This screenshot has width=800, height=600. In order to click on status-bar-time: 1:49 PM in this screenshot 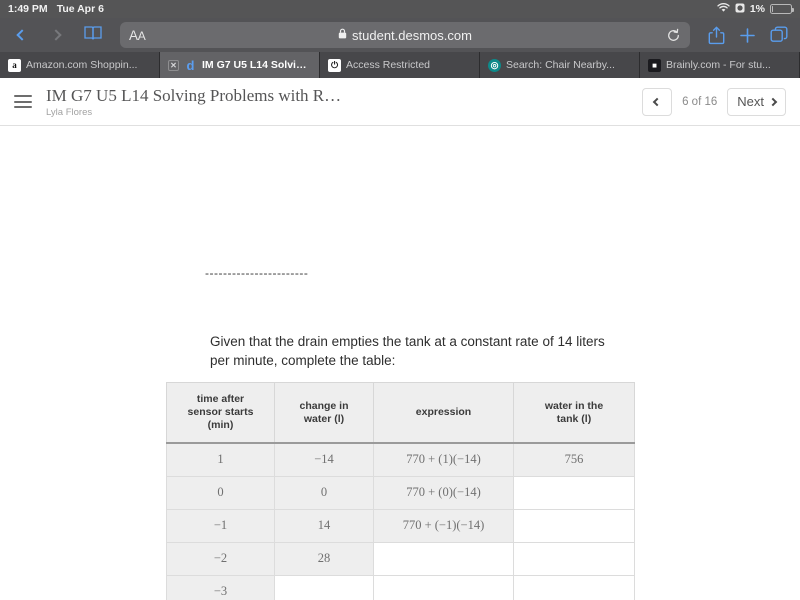, I will do `click(28, 9)`.